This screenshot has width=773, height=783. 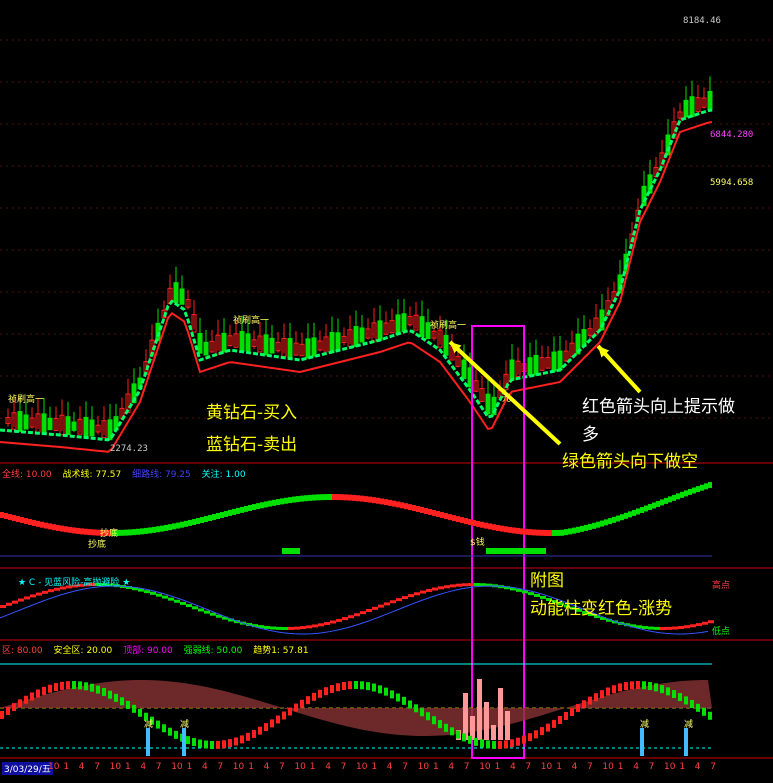 What do you see at coordinates (465, 716) in the screenshot?
I see `ind3-spike` at bounding box center [465, 716].